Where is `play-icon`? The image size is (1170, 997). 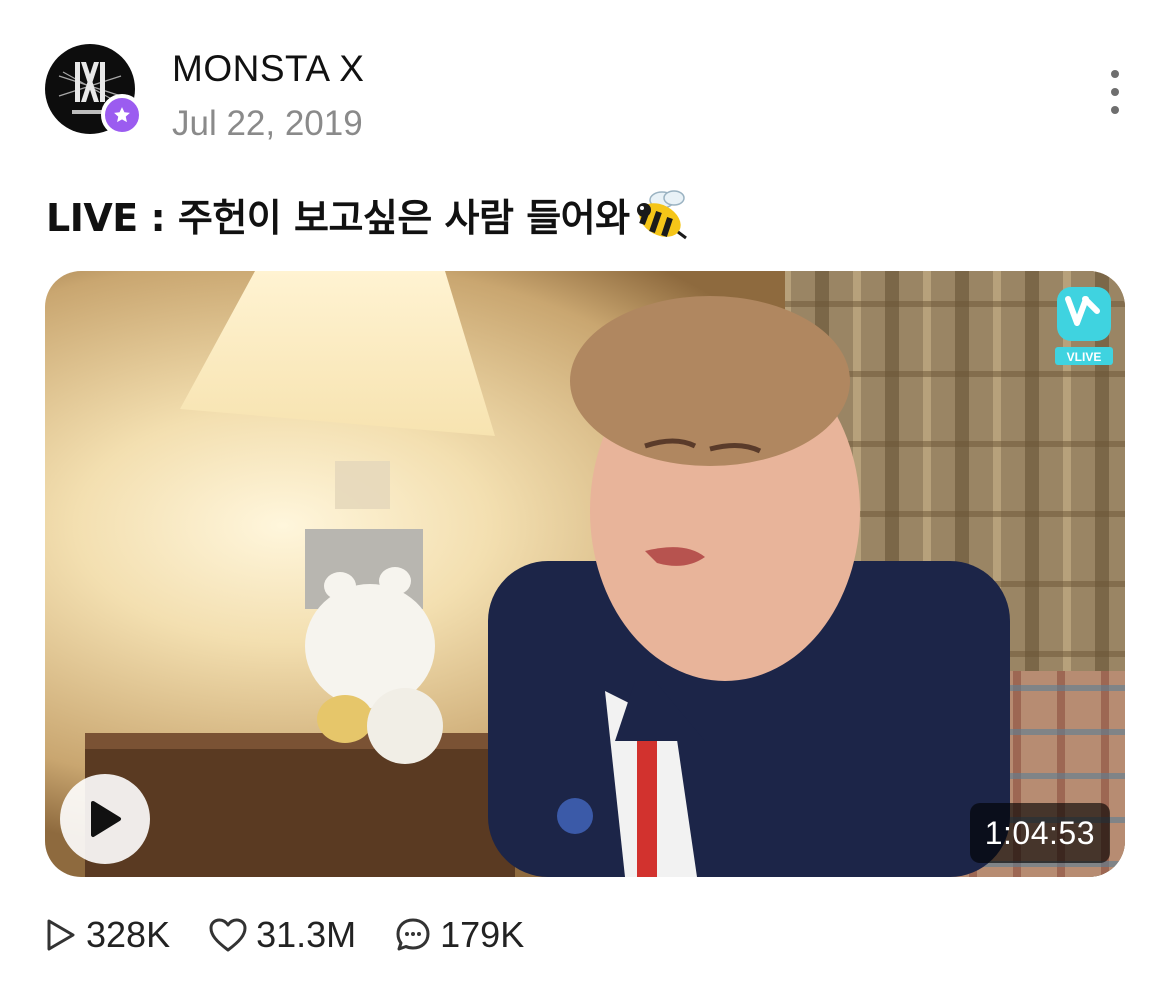
play-icon is located at coordinates (106, 819).